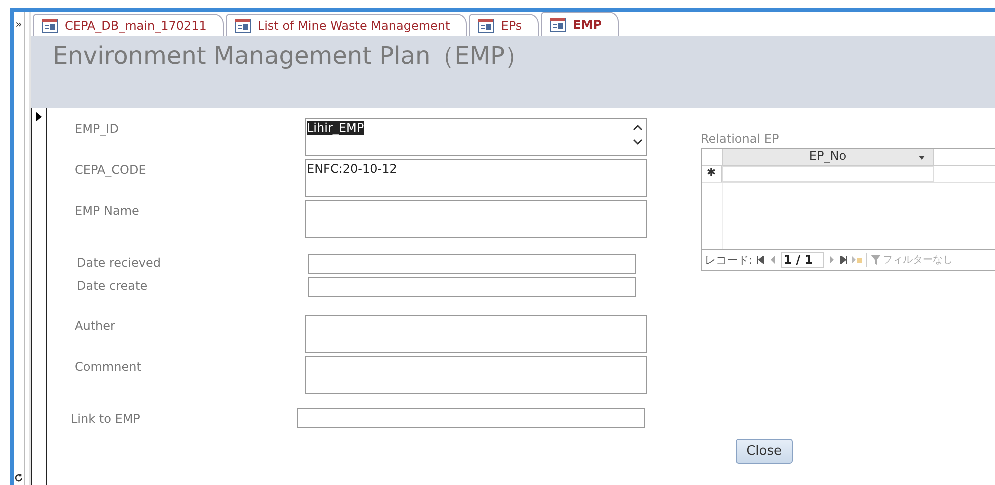 This screenshot has height=485, width=995. I want to click on scroll-down-icon, so click(638, 142).